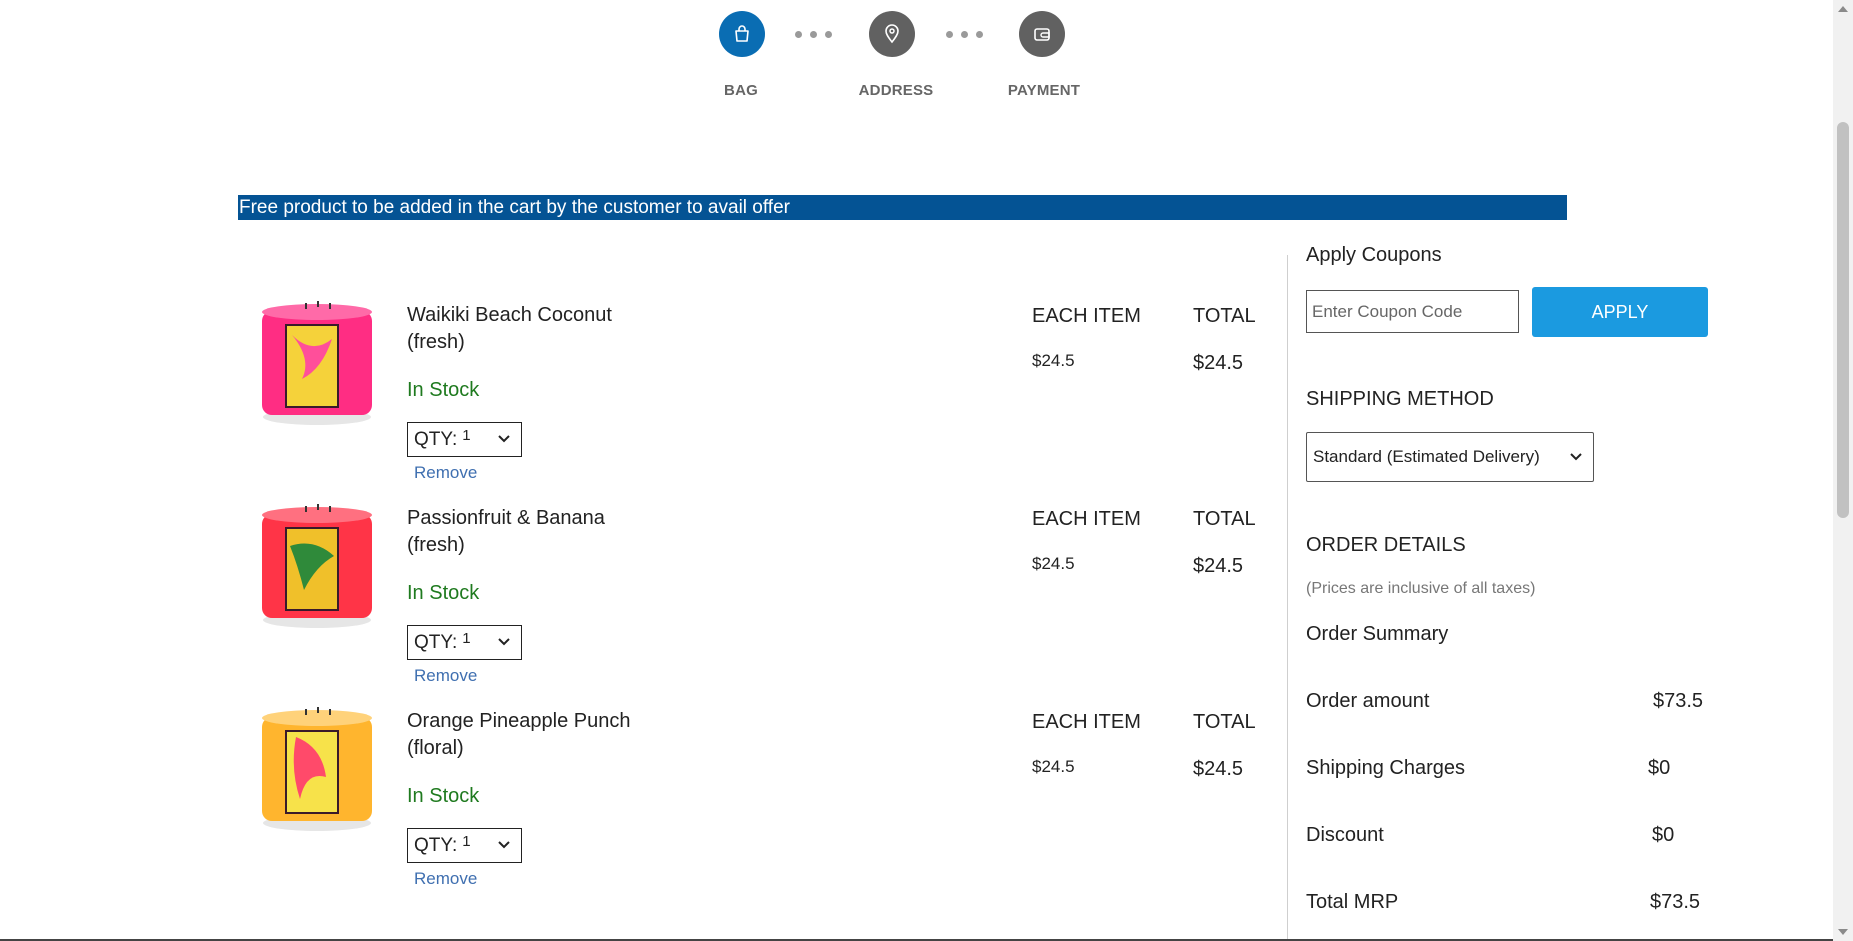  What do you see at coordinates (445, 879) in the screenshot?
I see `remove-link: Remove` at bounding box center [445, 879].